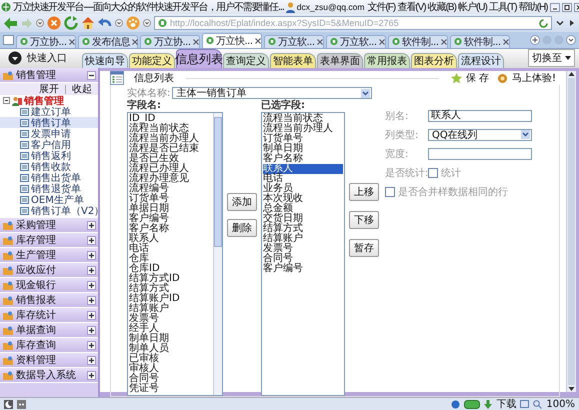  Describe the element at coordinates (170, 299) in the screenshot. I see `list-option: 结算账户ID` at that location.